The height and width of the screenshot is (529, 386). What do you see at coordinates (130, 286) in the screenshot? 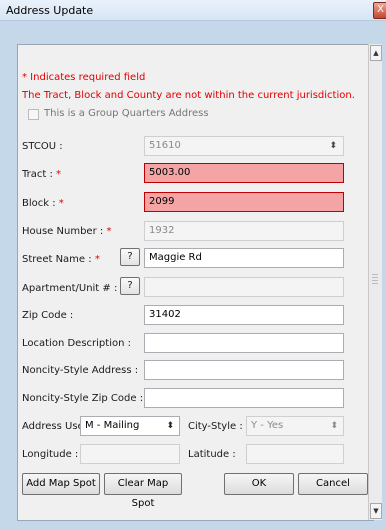
I see `apartment-help-button: ?` at bounding box center [130, 286].